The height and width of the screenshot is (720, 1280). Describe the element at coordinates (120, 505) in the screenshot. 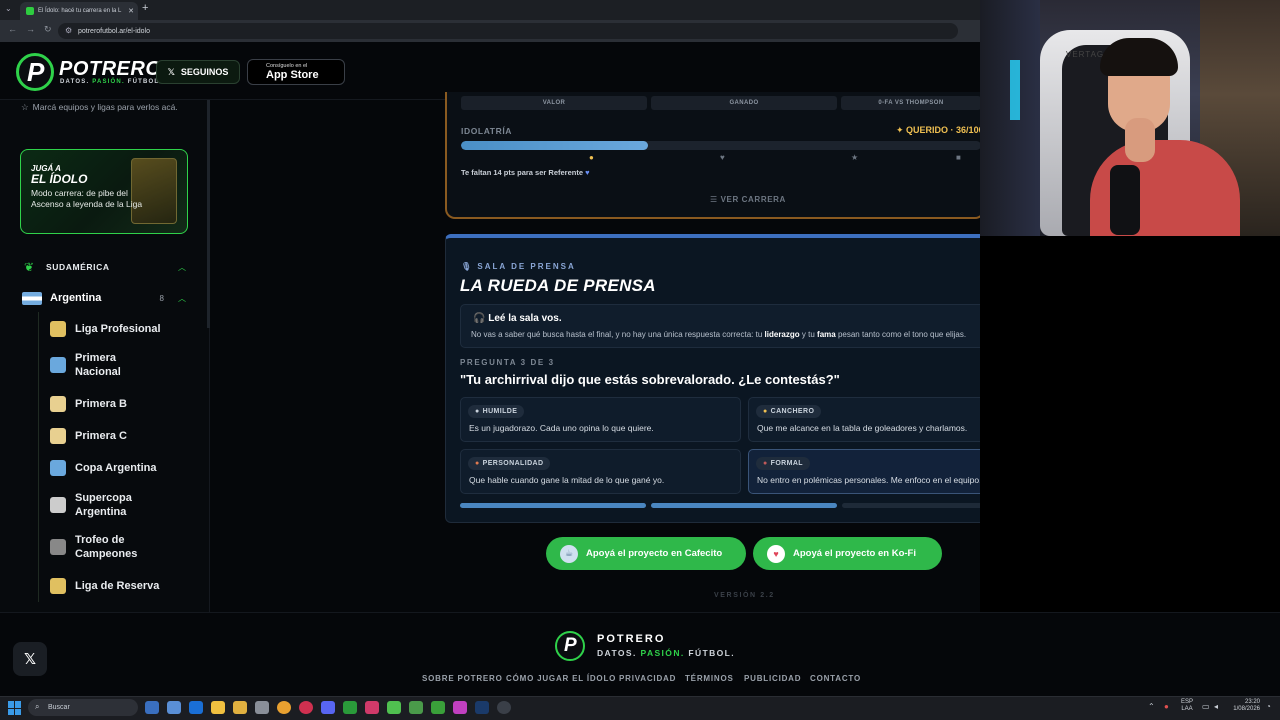

I see `sidebar-item-supercopa-argentina: Supercopa Argentina` at that location.